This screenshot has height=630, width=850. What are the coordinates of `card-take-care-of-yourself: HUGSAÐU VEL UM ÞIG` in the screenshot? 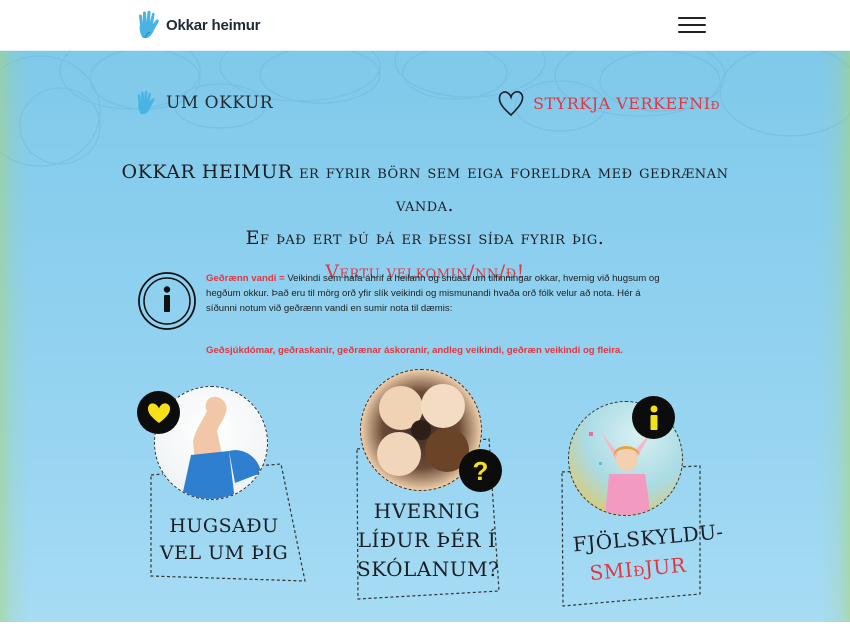 It's located at (224, 486).